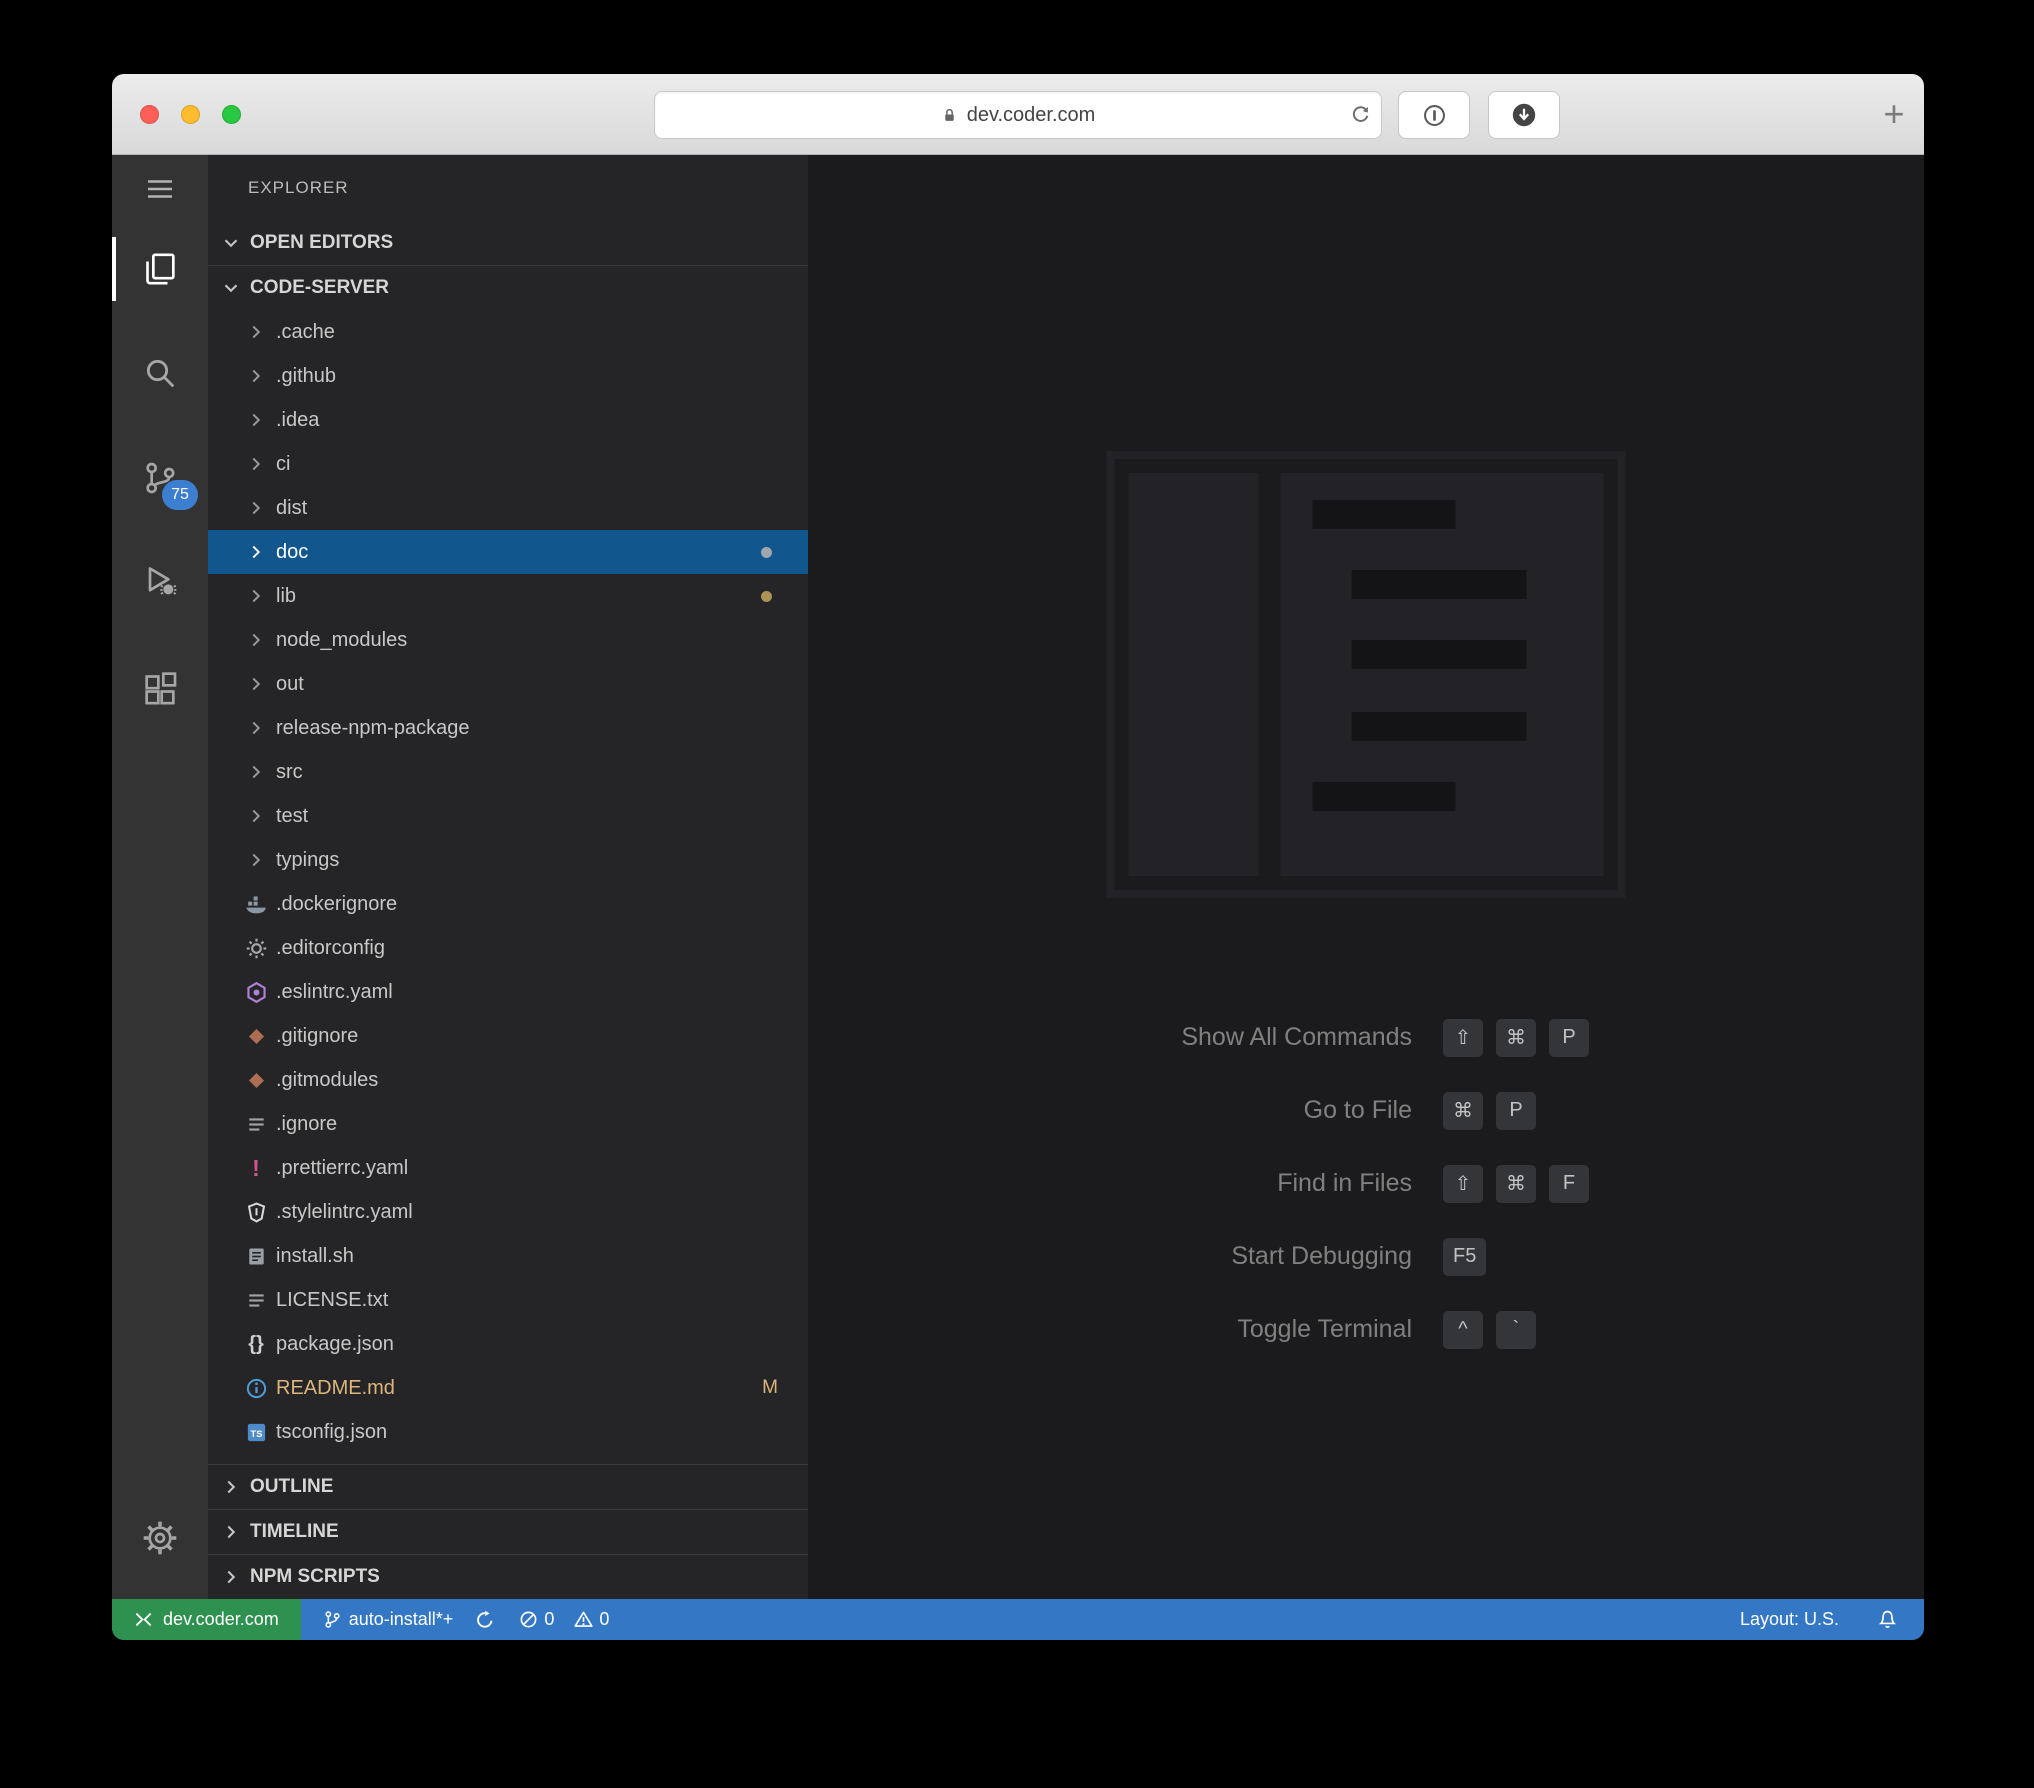  I want to click on section-outline: OUTLINE, so click(508, 1486).